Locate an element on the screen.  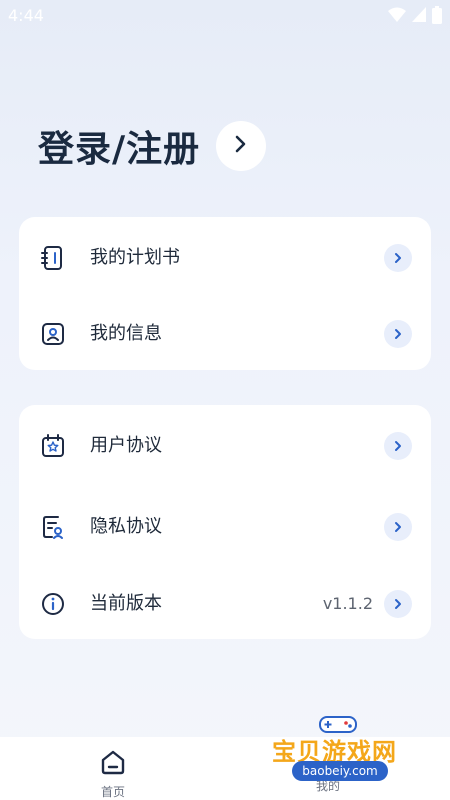
user-agreement-icon is located at coordinates (53, 446).